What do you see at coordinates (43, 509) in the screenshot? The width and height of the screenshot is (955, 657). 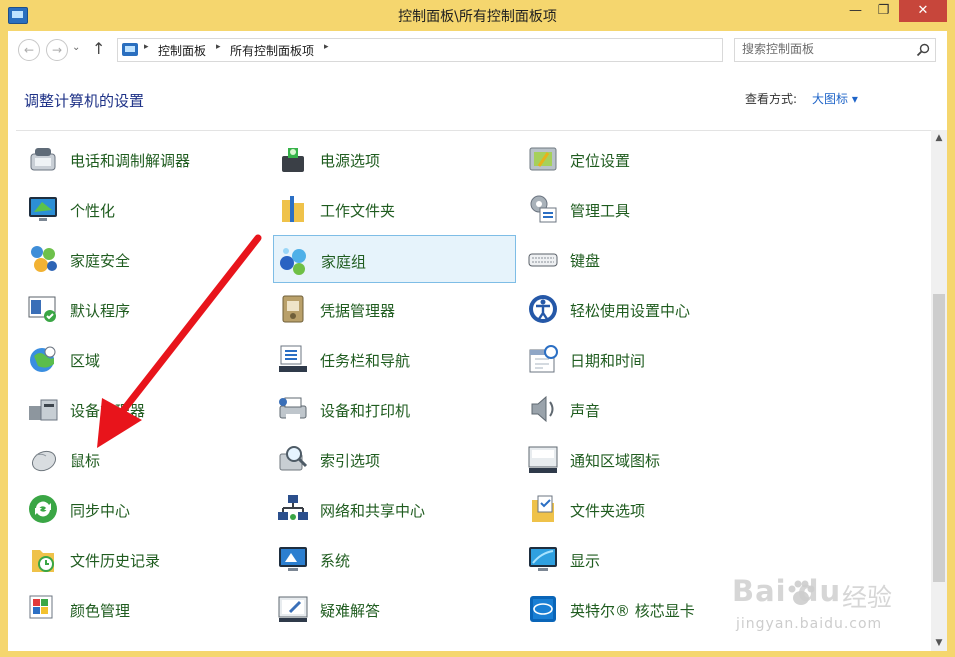 I see `sync-center-icon` at bounding box center [43, 509].